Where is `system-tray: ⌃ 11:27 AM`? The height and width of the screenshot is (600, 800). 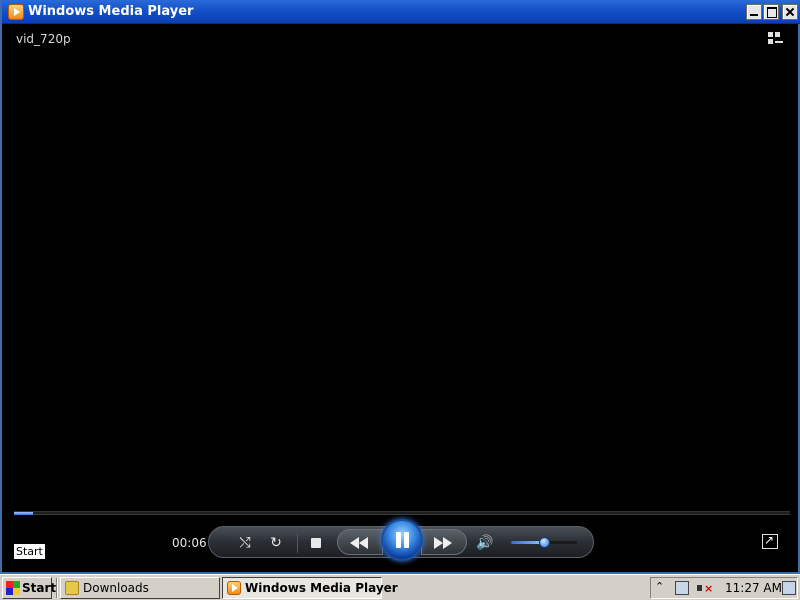
system-tray: ⌃ 11:27 AM is located at coordinates (724, 588).